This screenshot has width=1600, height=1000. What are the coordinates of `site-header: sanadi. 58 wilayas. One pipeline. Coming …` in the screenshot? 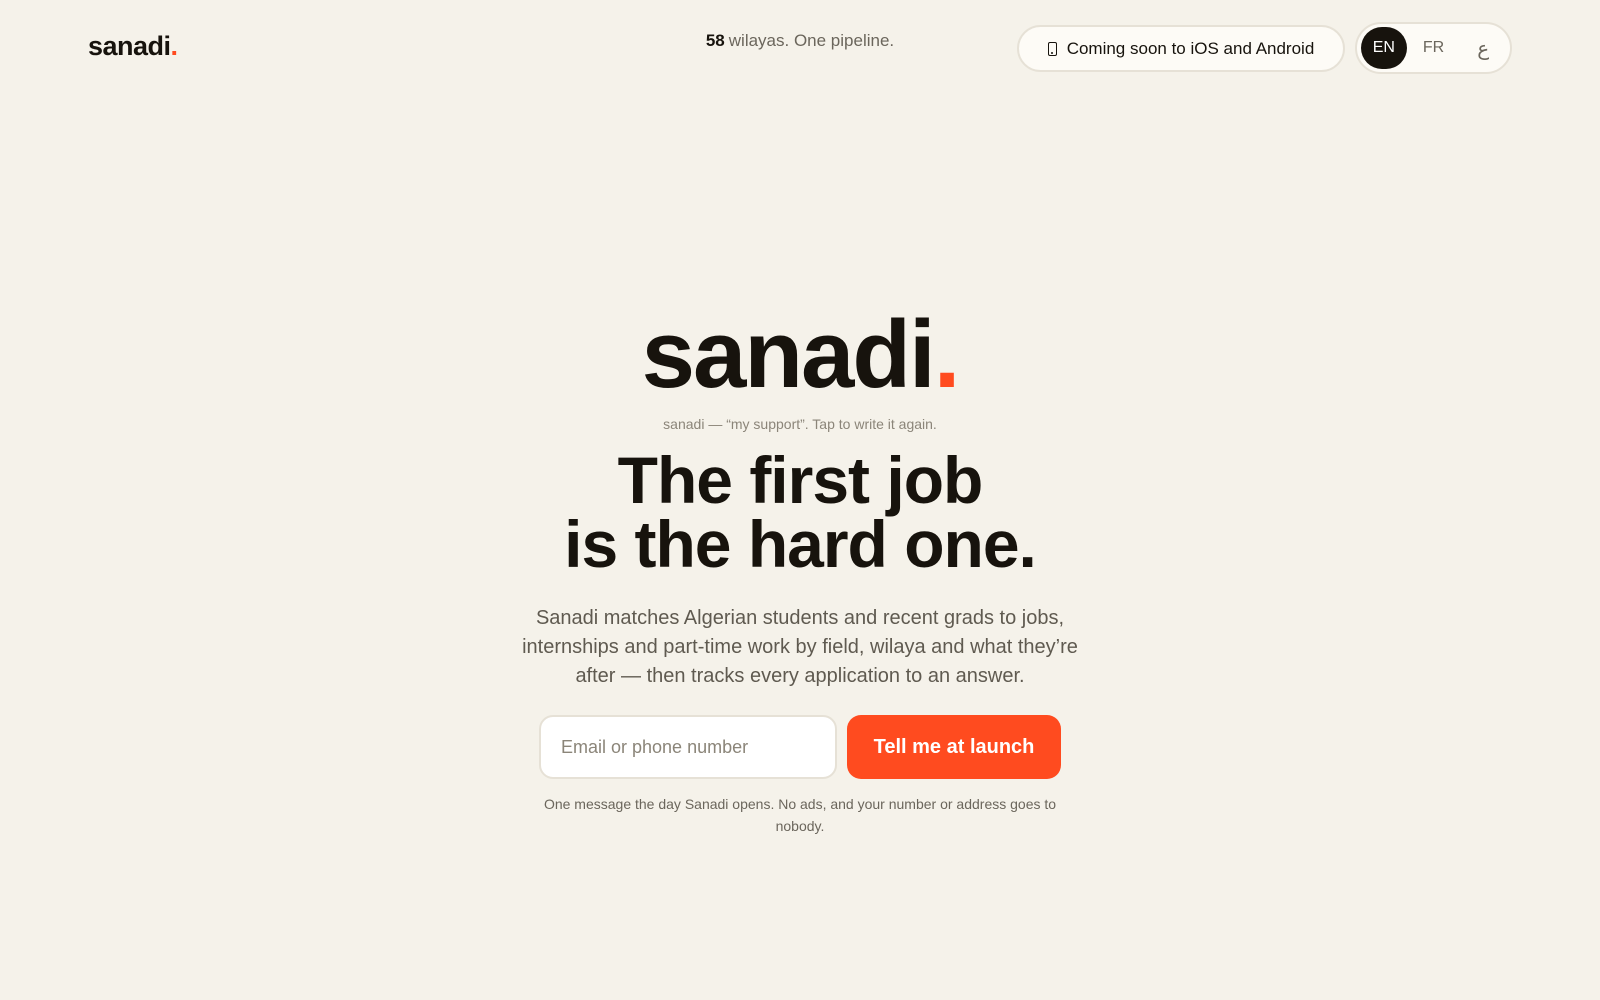 It's located at (800, 50).